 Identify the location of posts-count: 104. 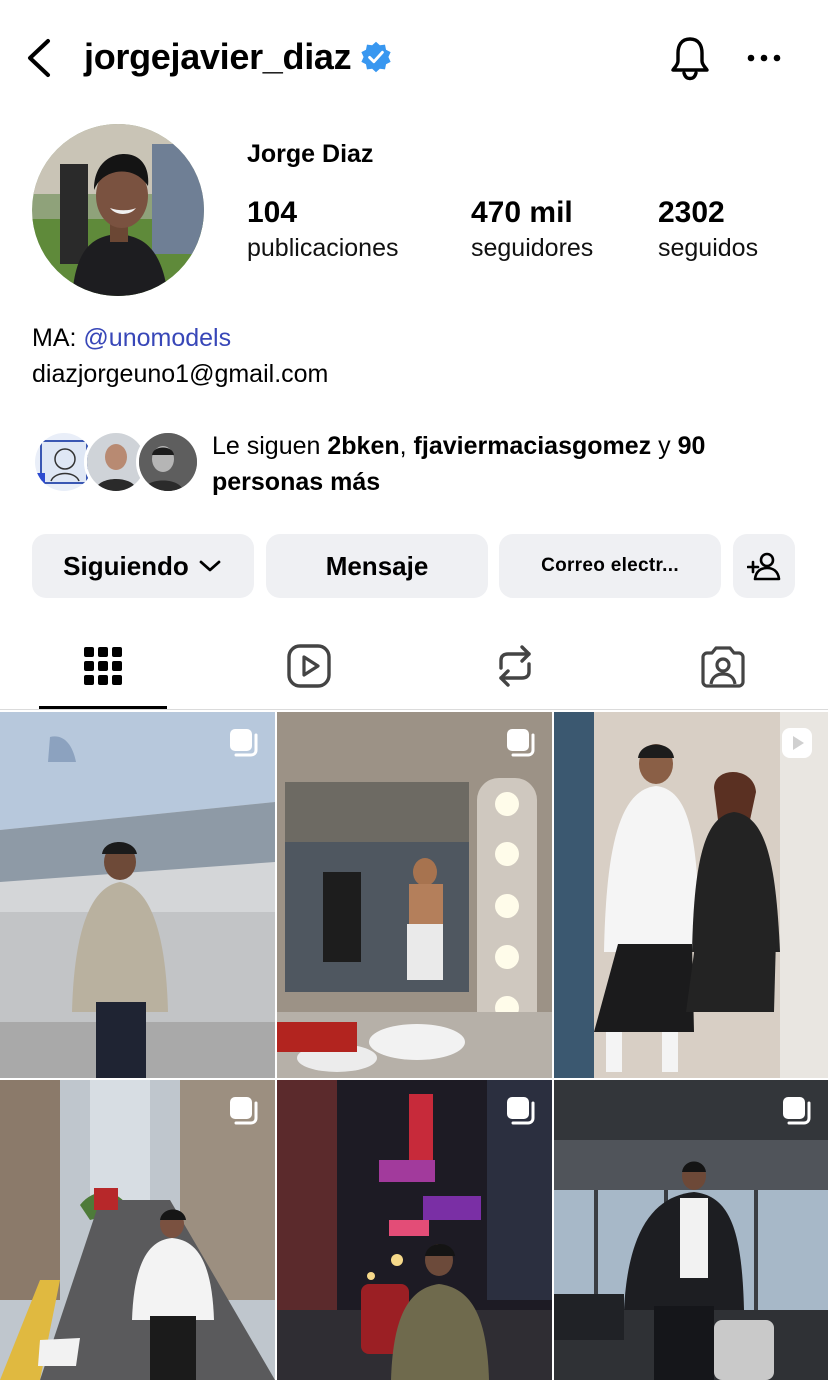
(272, 212).